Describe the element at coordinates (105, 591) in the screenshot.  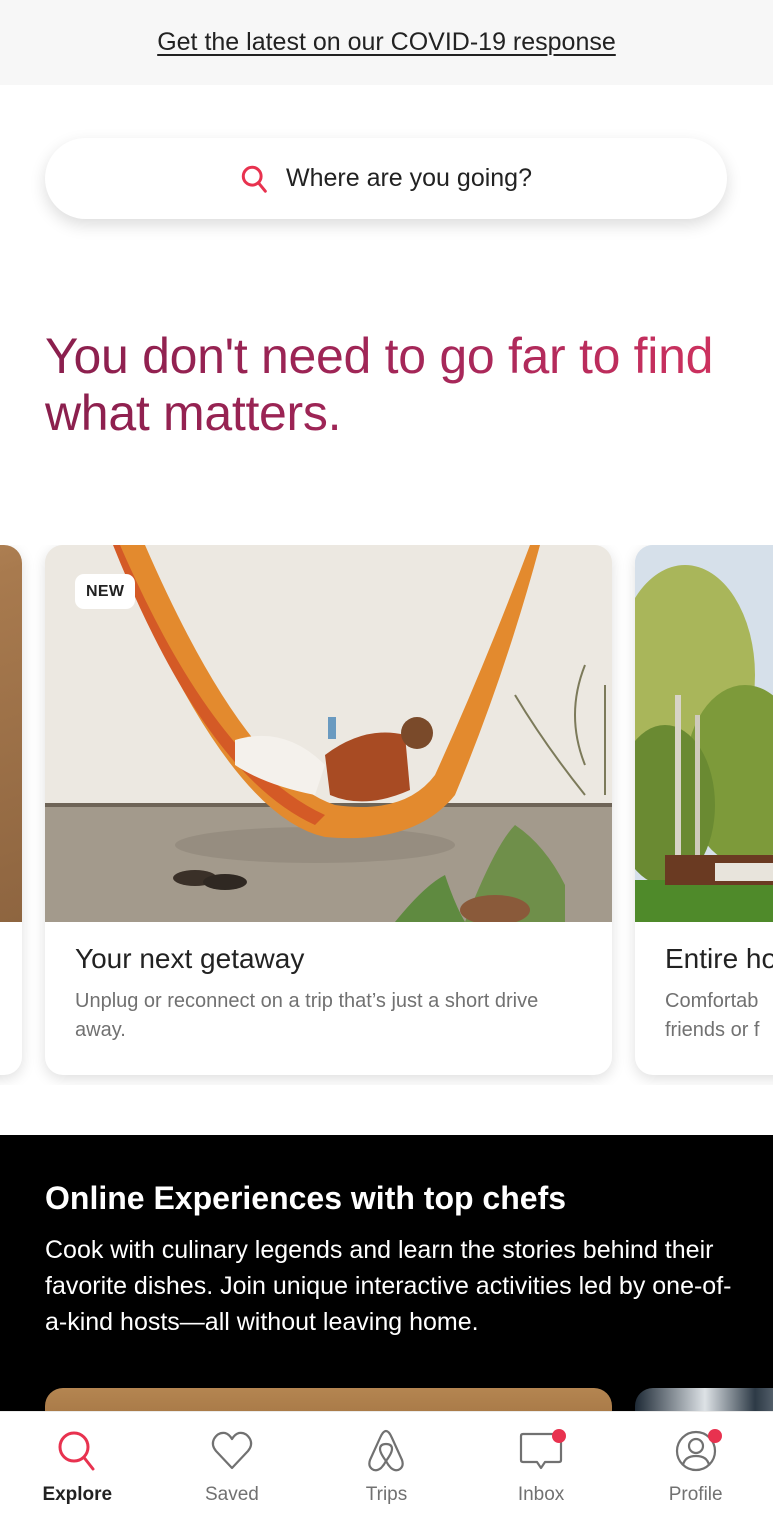
I see `new-badge: NEW` at that location.